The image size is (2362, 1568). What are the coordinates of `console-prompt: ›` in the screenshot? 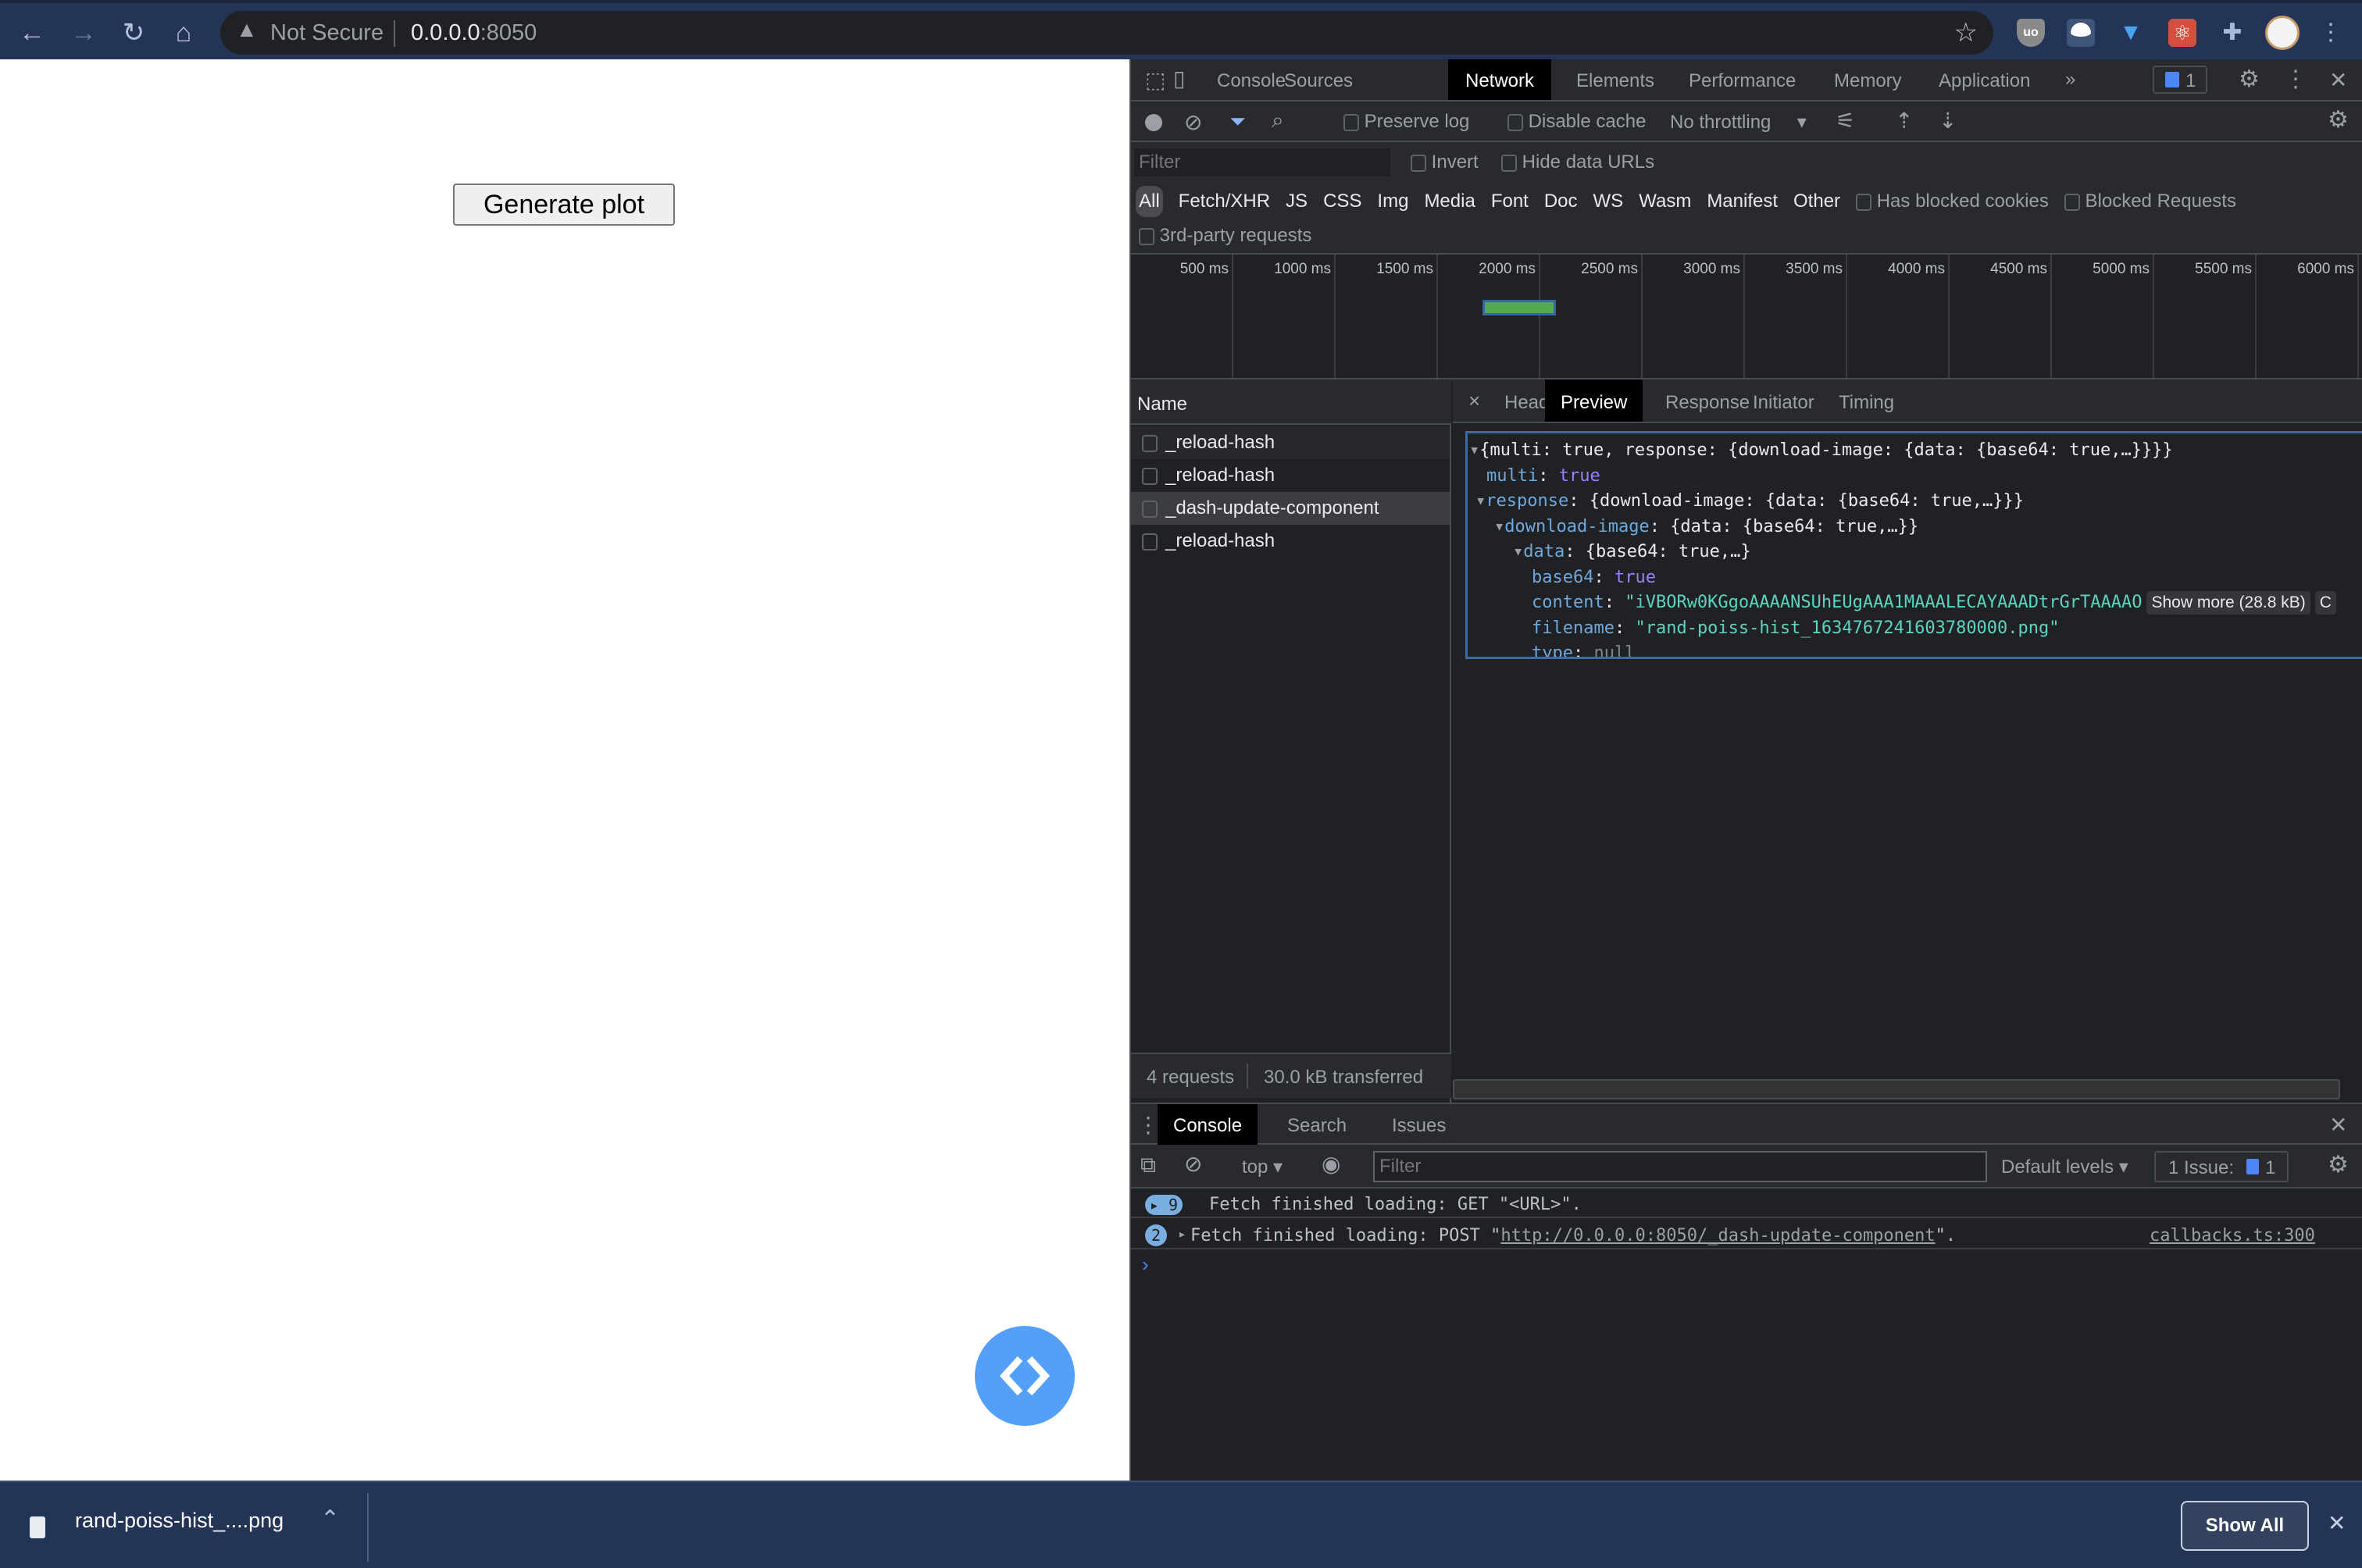 It's located at (1145, 1265).